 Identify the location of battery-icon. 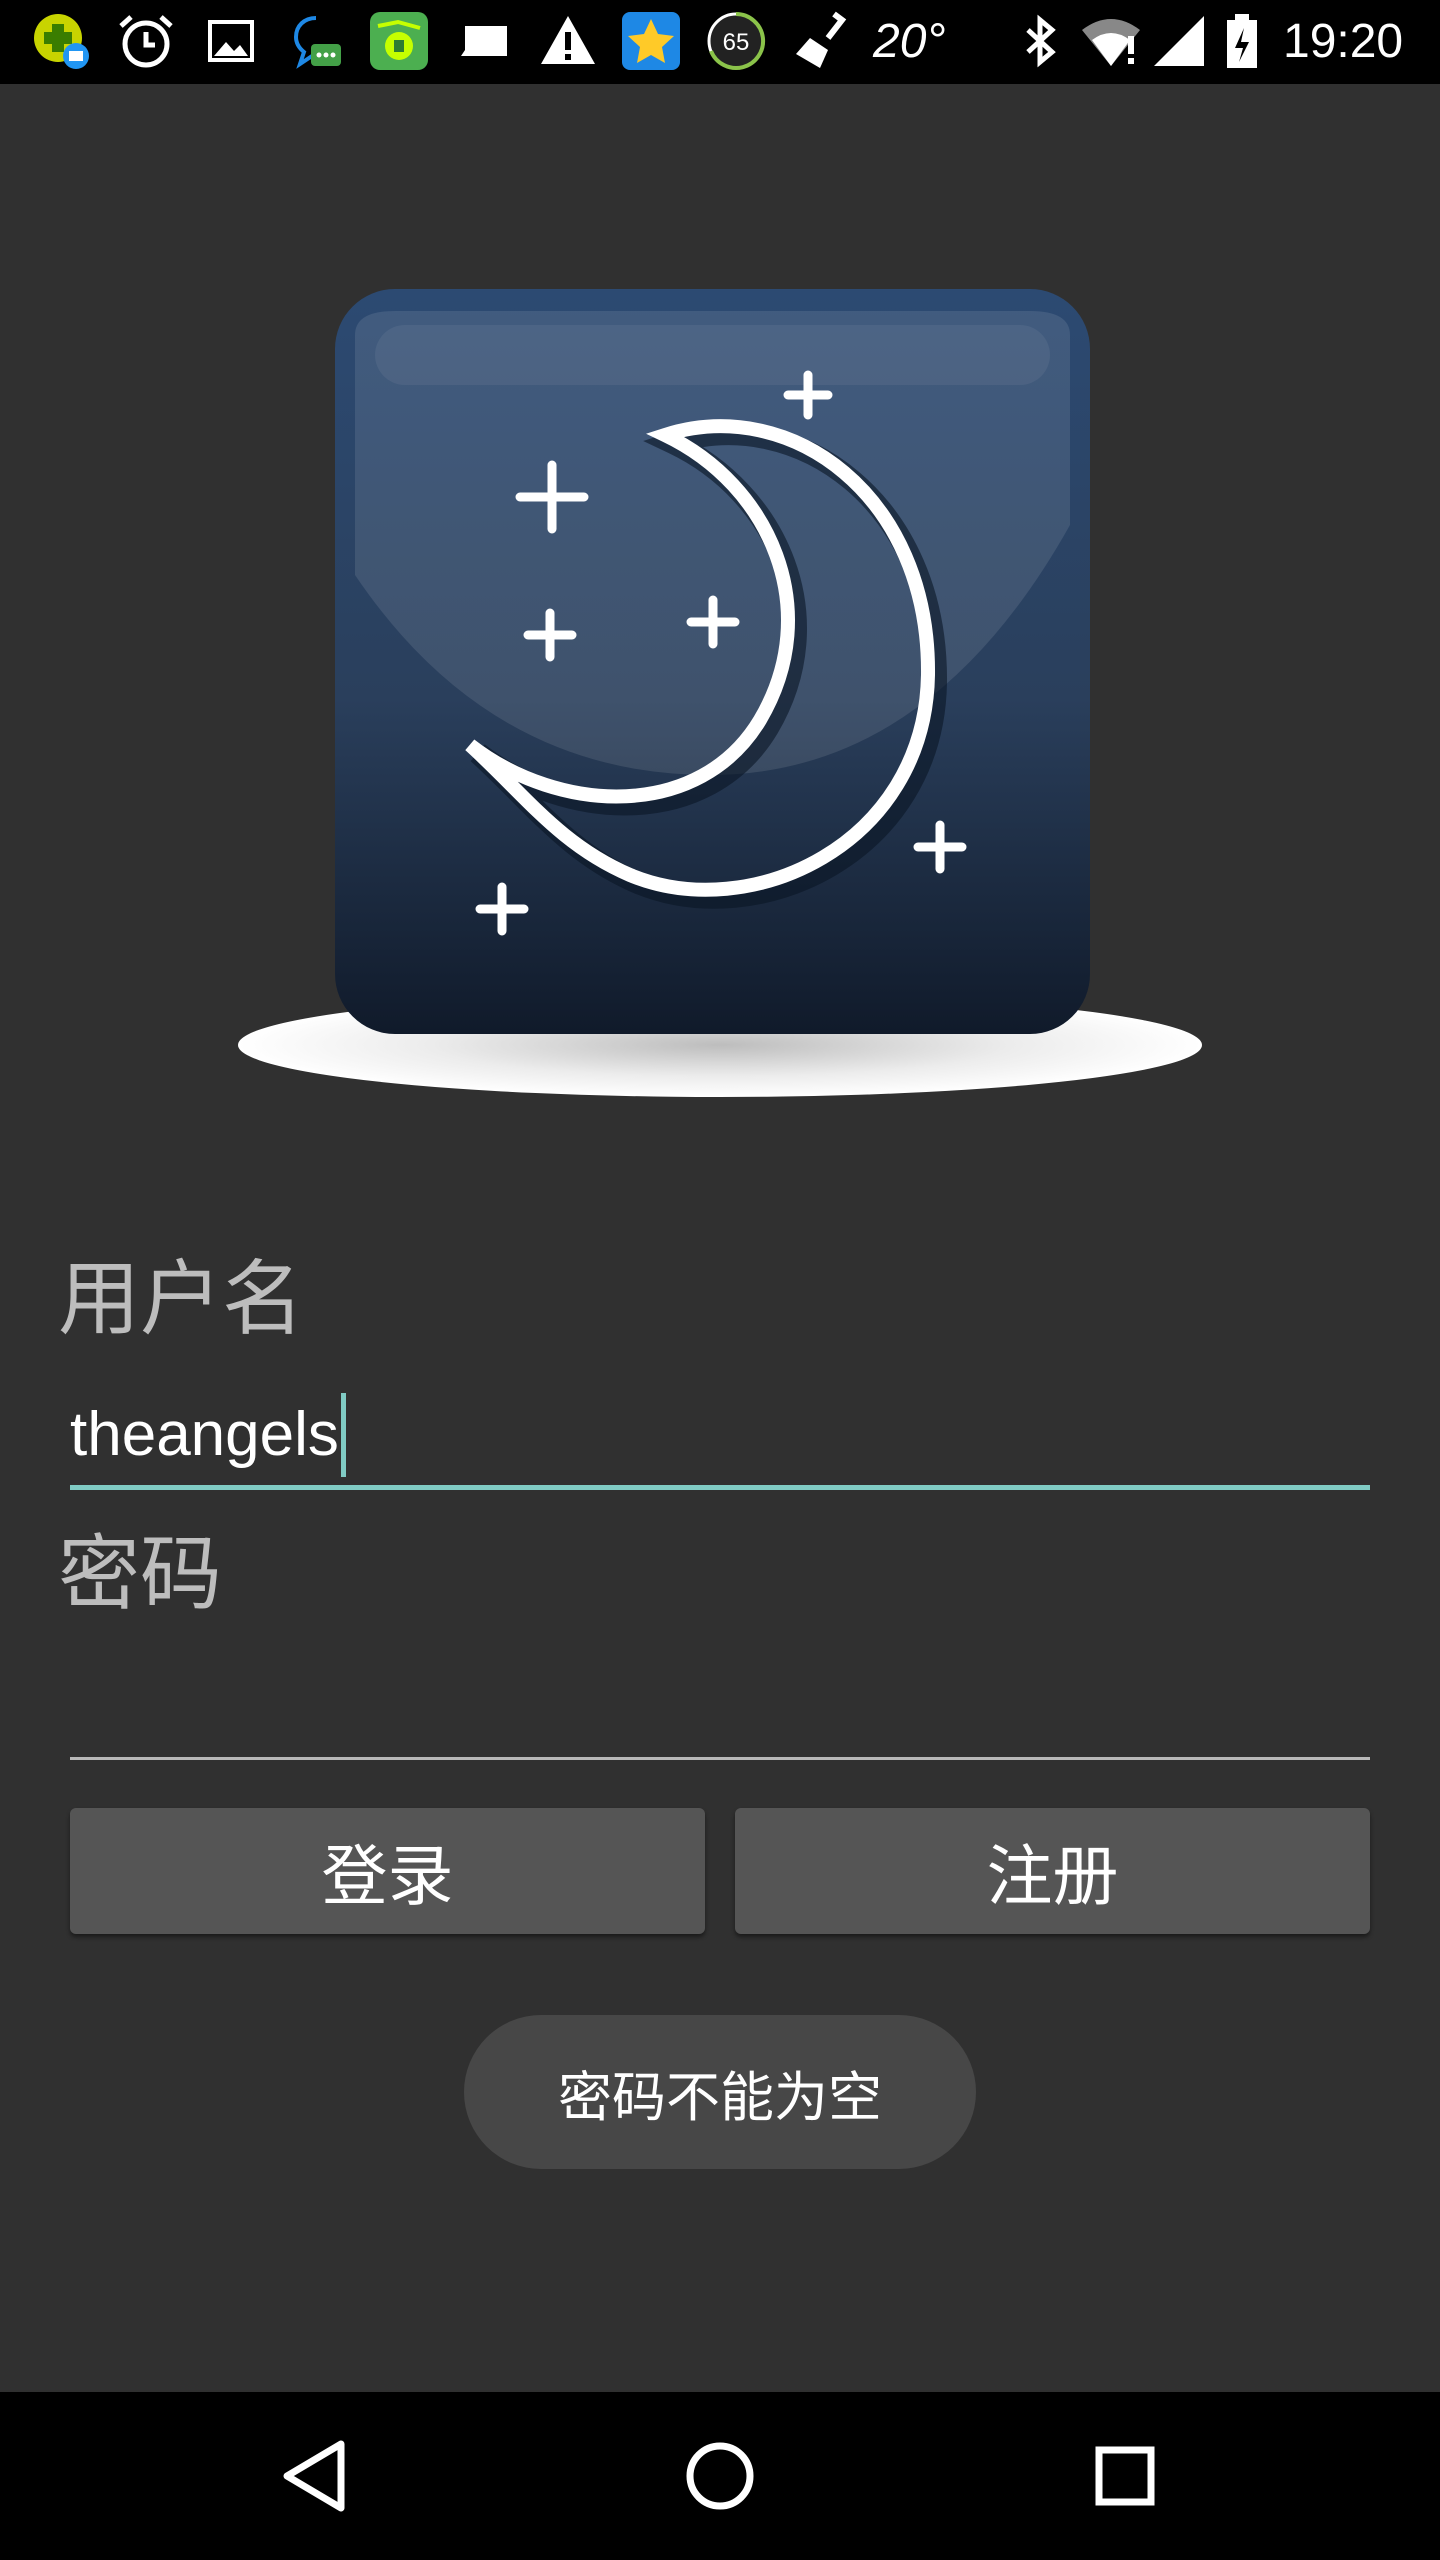
(1242, 41).